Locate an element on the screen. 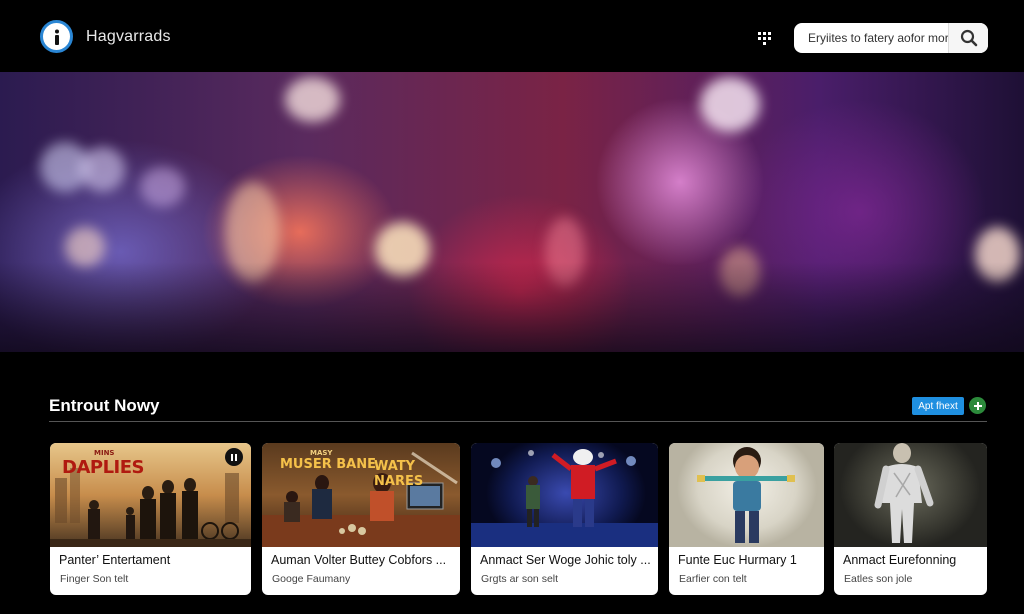  search-bar is located at coordinates (891, 38).